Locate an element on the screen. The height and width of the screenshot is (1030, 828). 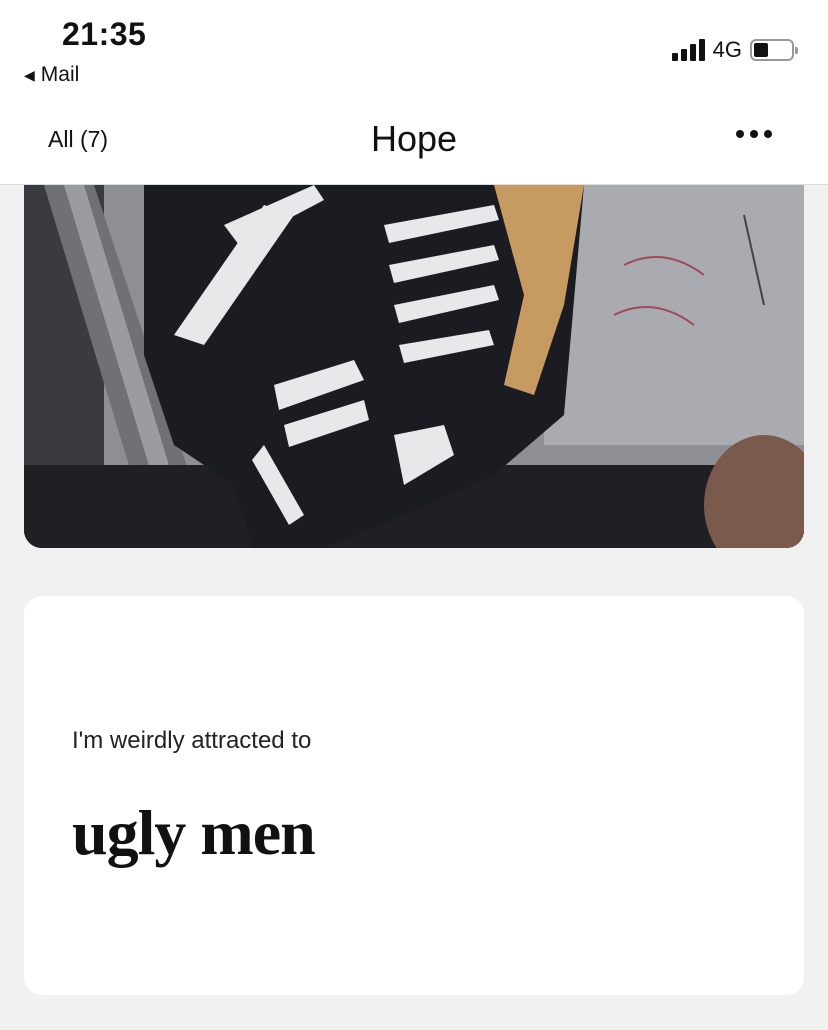
clock: 21:35 is located at coordinates (104, 34).